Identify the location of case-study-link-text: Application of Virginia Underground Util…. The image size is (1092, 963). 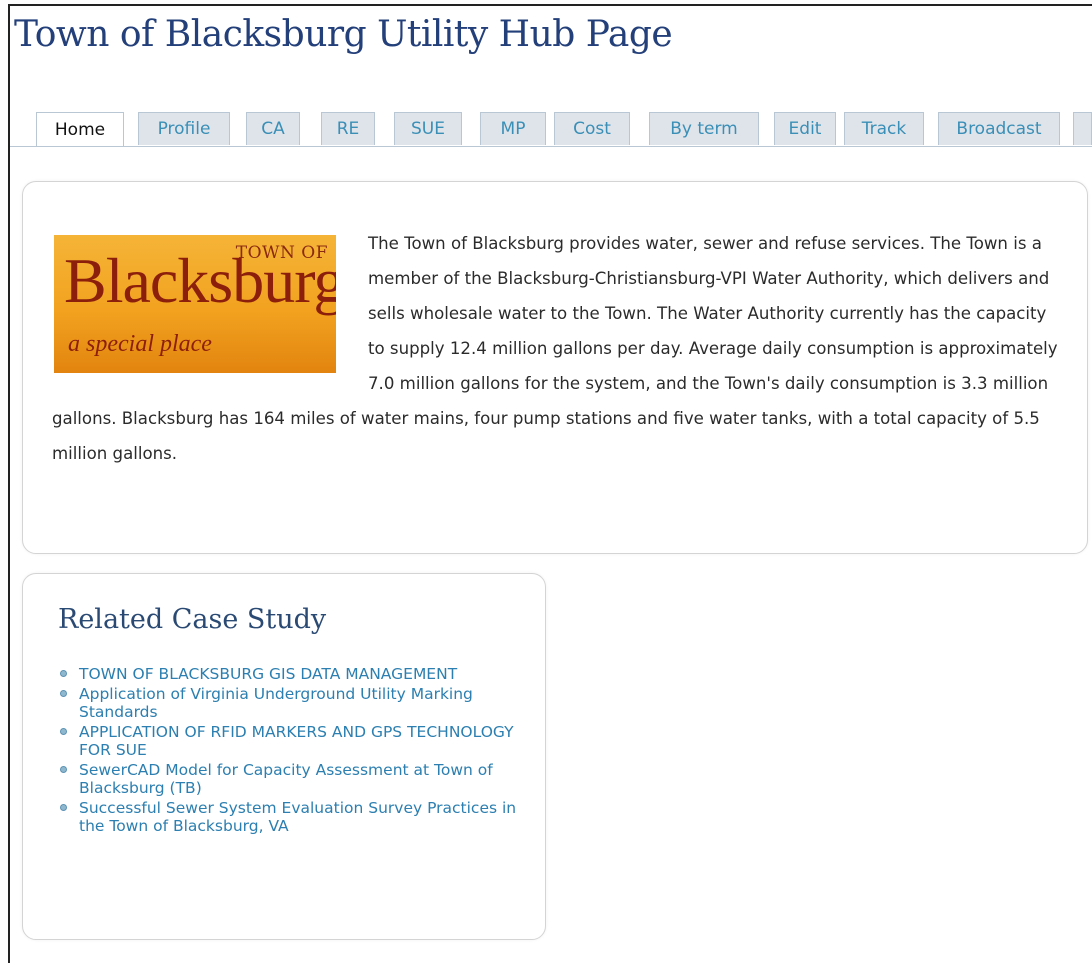
(276, 703).